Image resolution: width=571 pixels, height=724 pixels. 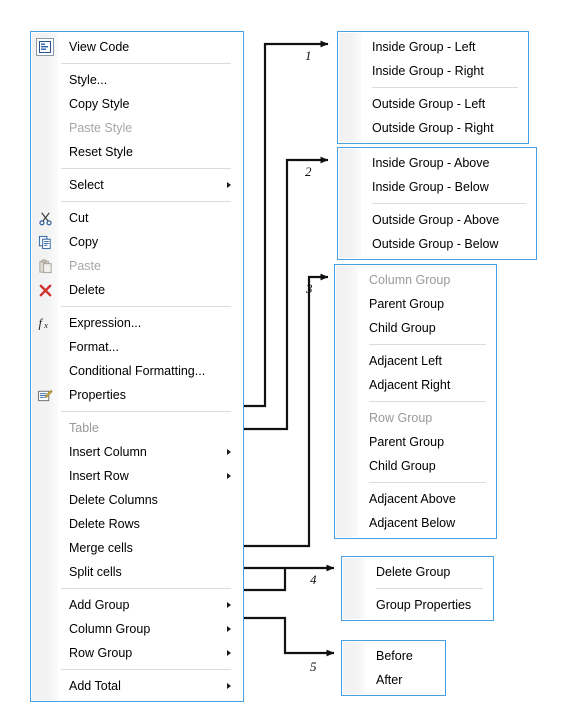 I want to click on menu-item-inside-group-right: Inside Group - Right, so click(x=433, y=71).